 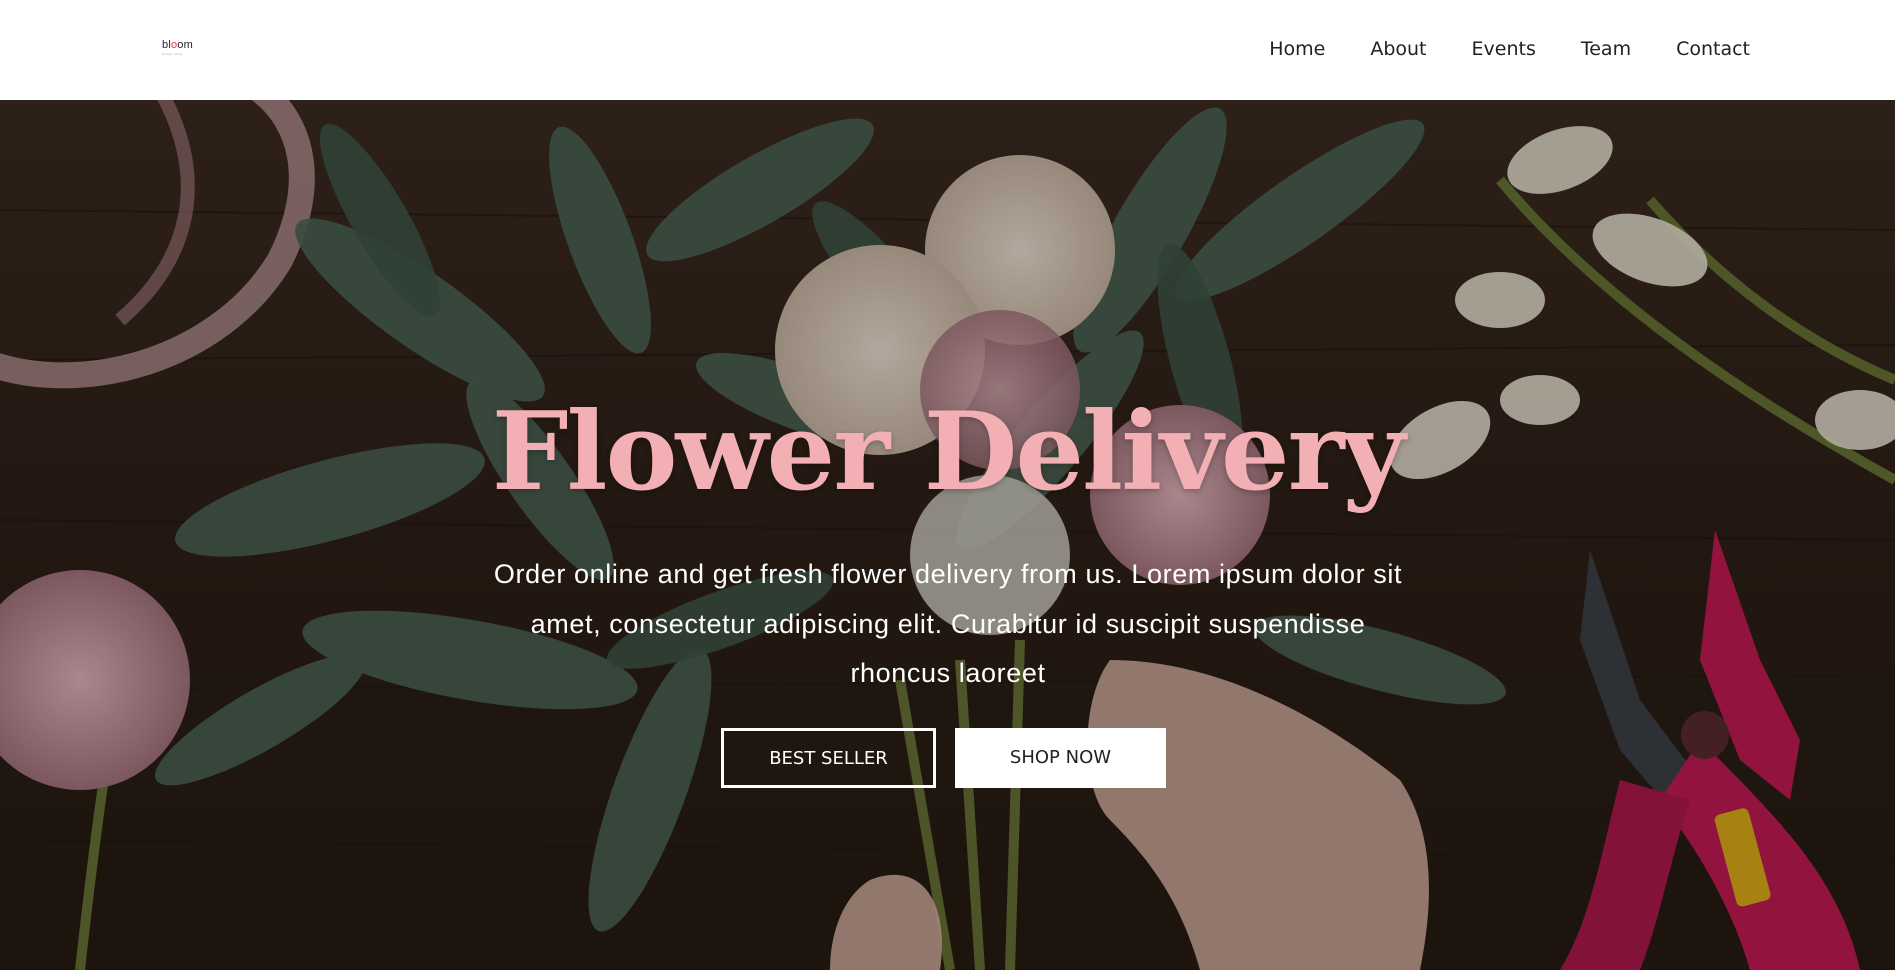 I want to click on nav-link-team: Team, so click(x=1606, y=49).